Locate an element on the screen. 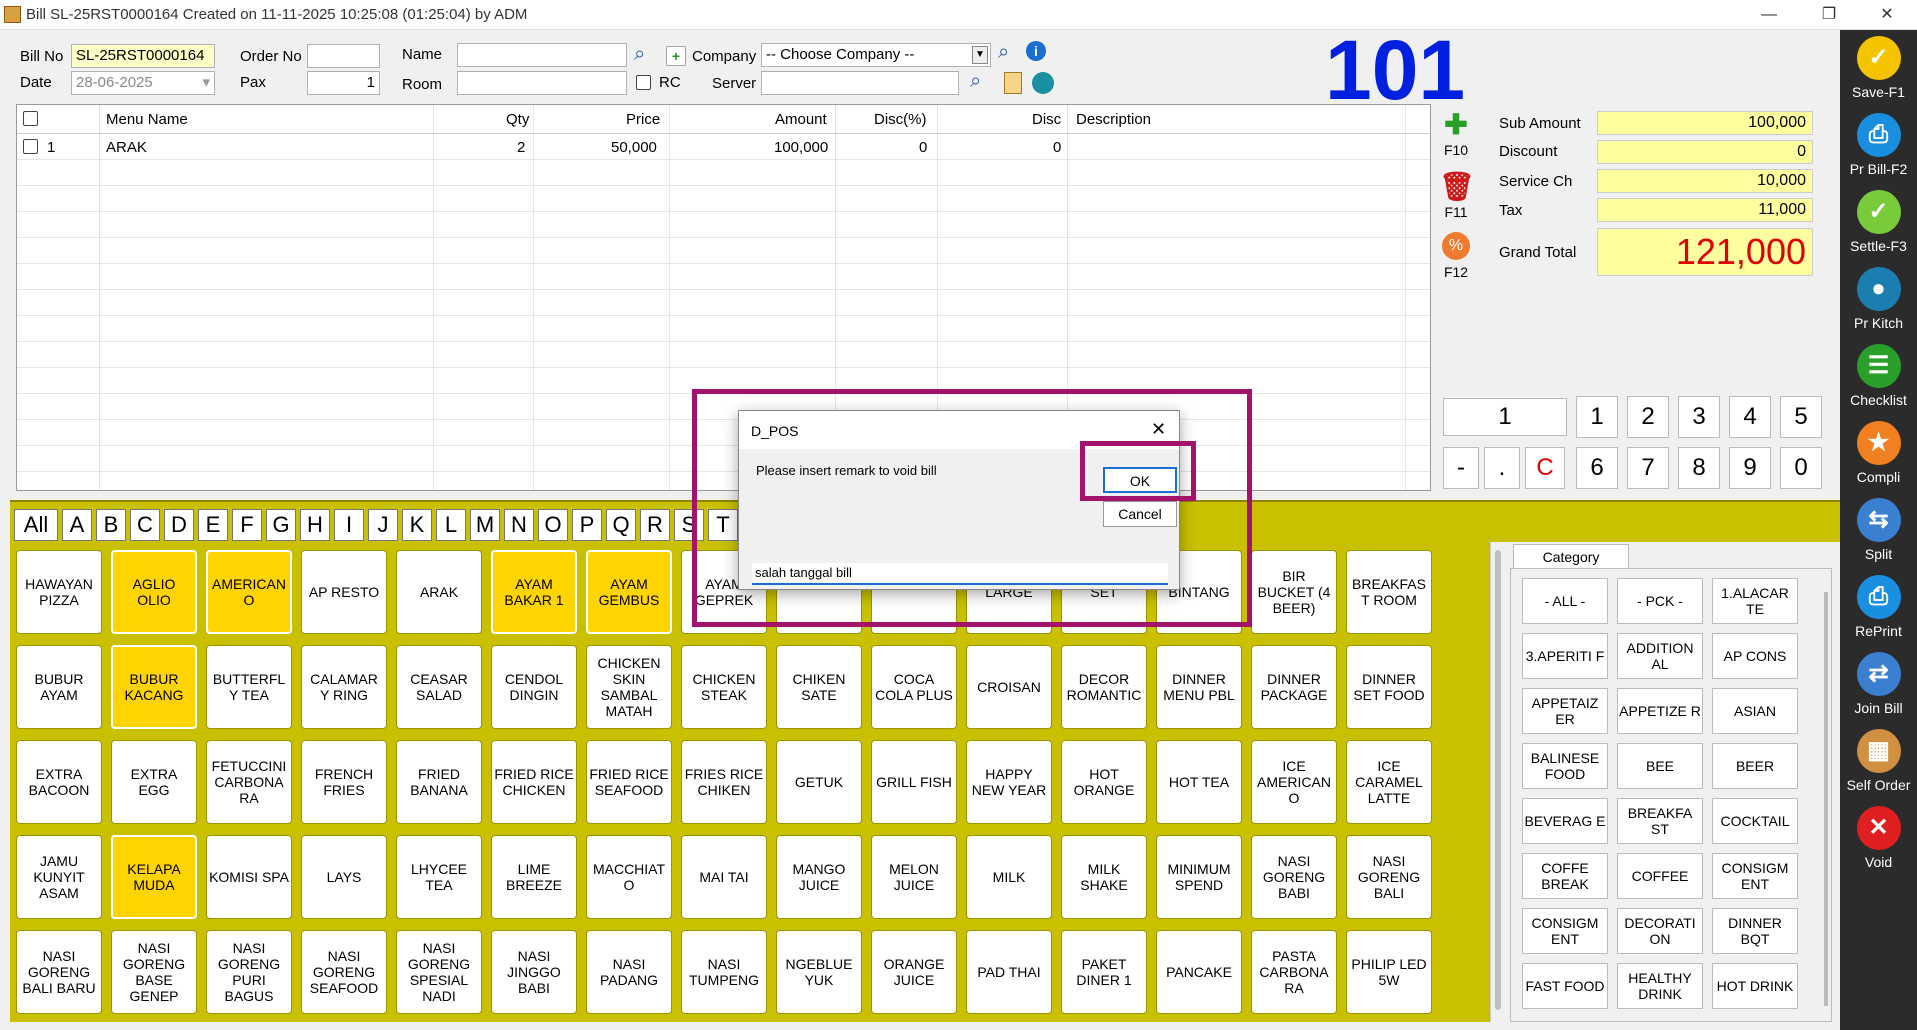  category-item: HOT DRINK is located at coordinates (1755, 986).